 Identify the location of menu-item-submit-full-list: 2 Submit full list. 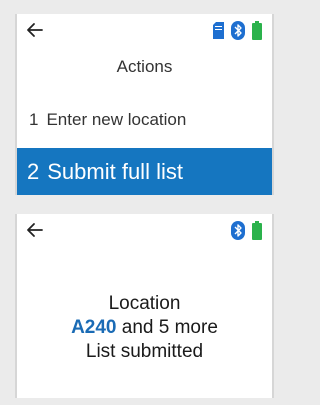
(144, 171).